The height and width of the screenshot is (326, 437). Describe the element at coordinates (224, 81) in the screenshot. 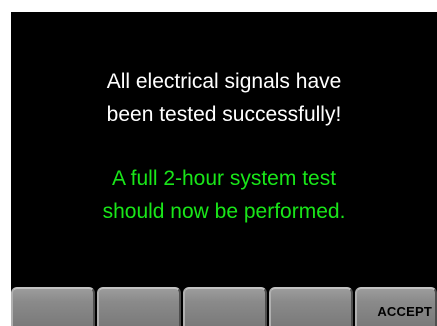

I see `success-message-line-1: All electrical signals have` at that location.